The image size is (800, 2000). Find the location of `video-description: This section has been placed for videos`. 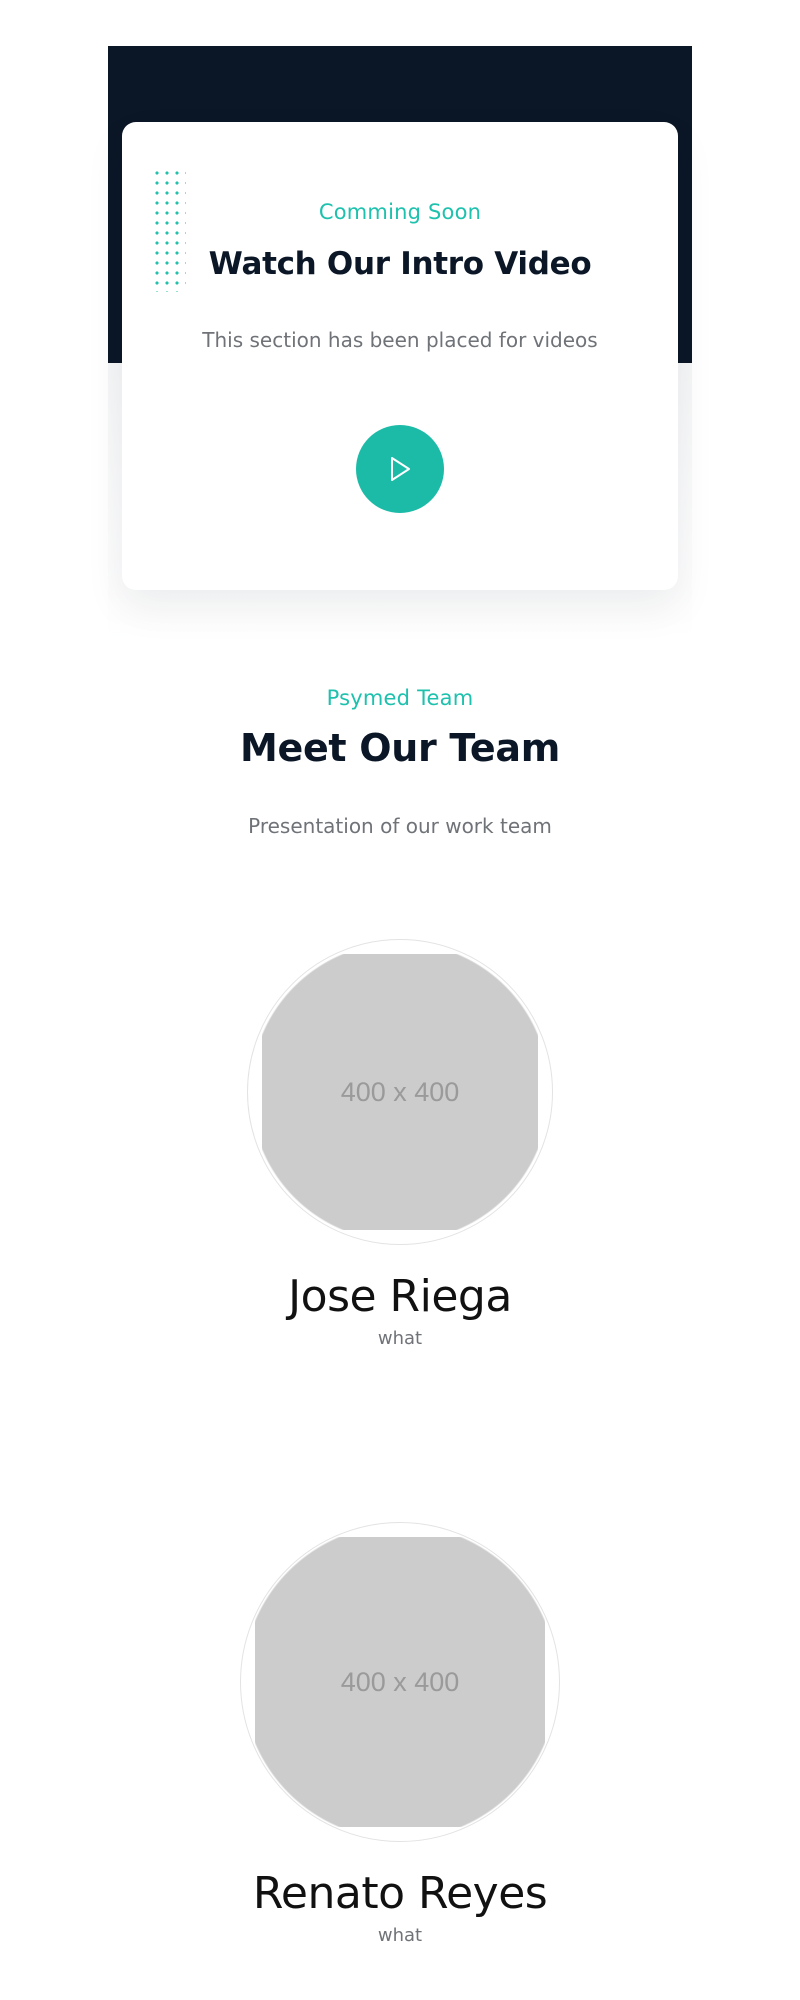

video-description: This section has been placed for videos is located at coordinates (400, 340).